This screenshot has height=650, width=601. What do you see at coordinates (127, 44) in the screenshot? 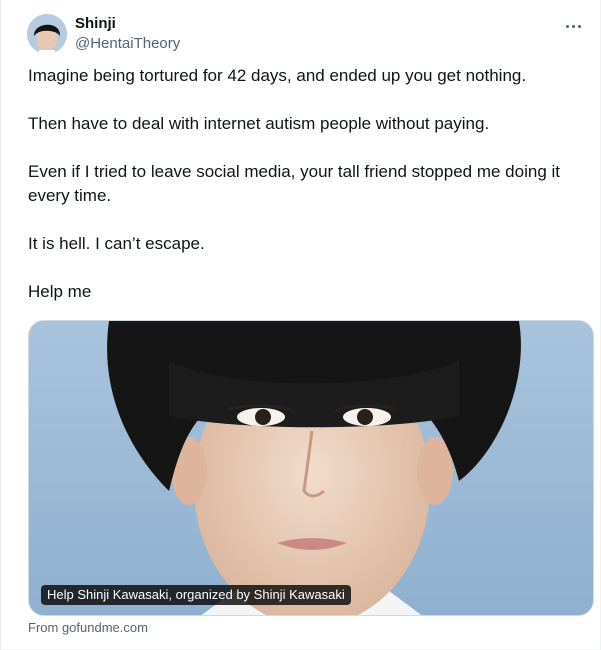
I see `author-handle: @HentaiTheory` at bounding box center [127, 44].